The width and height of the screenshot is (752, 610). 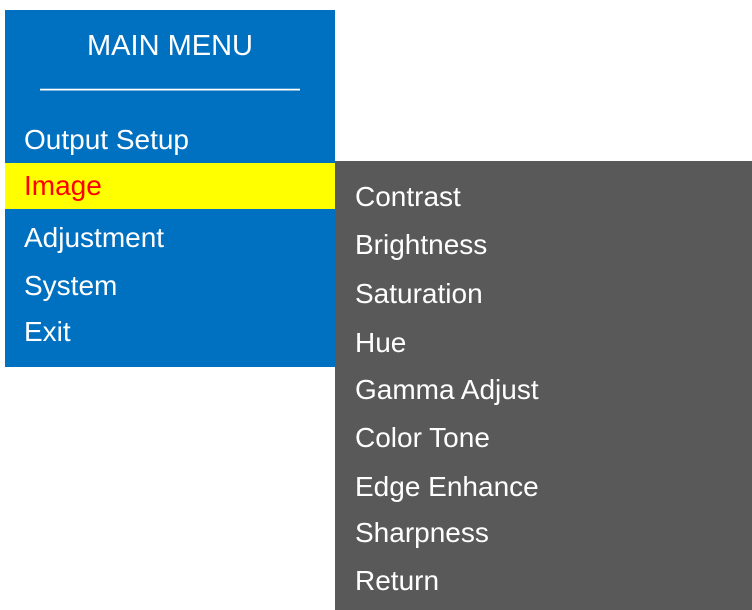 I want to click on menu-item-system: System, so click(x=170, y=286).